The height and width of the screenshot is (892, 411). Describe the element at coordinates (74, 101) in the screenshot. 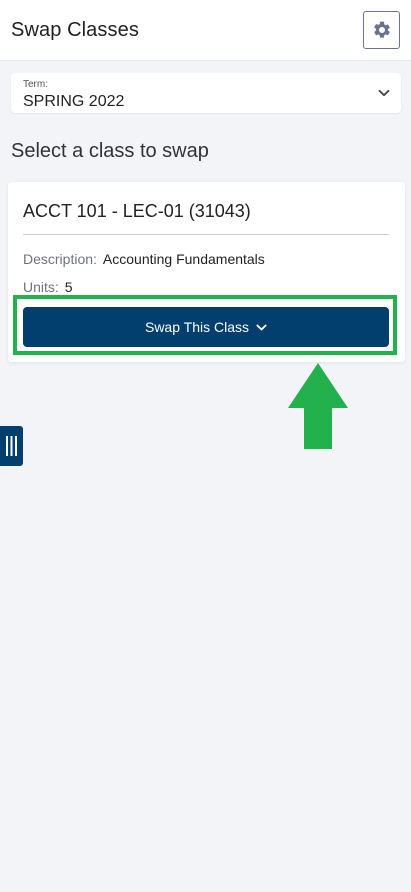

I see `term-value: SPRING 2022` at that location.